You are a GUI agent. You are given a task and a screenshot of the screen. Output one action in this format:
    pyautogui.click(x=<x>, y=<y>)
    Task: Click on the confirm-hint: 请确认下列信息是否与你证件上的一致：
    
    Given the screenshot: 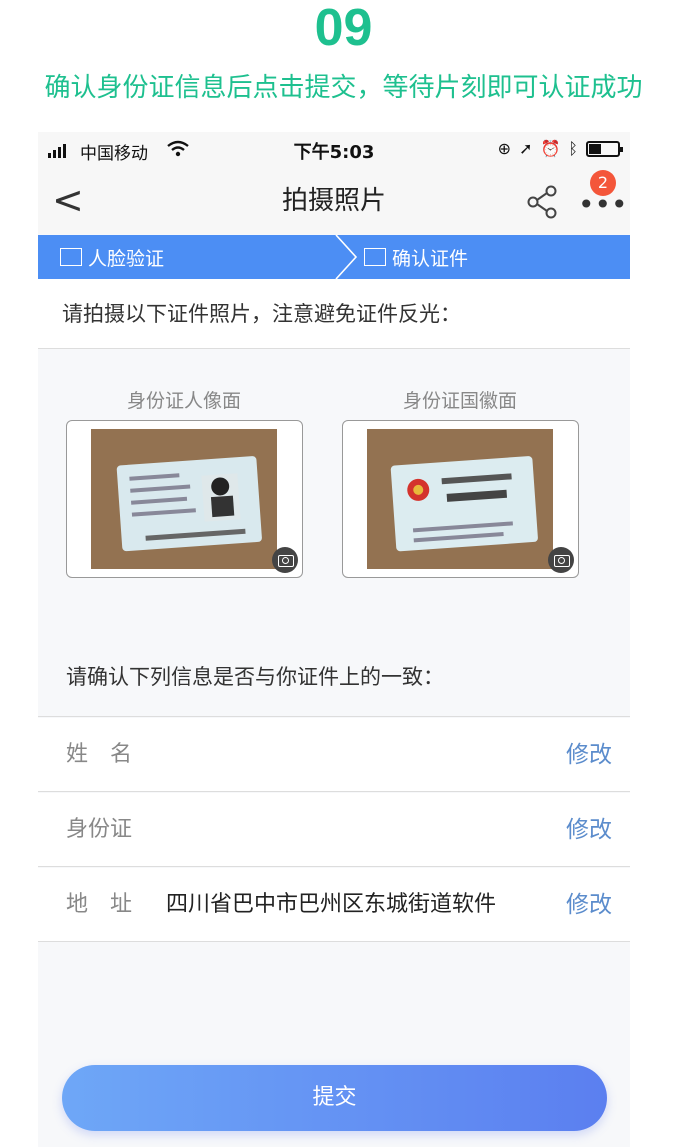 What is the action you would take?
    pyautogui.click(x=334, y=677)
    